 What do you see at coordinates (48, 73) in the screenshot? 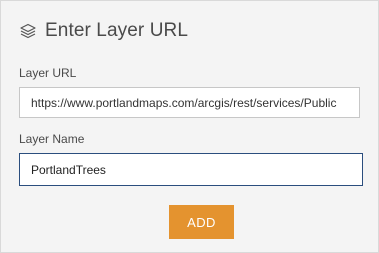
I see `layer-url-label: Layer URL` at bounding box center [48, 73].